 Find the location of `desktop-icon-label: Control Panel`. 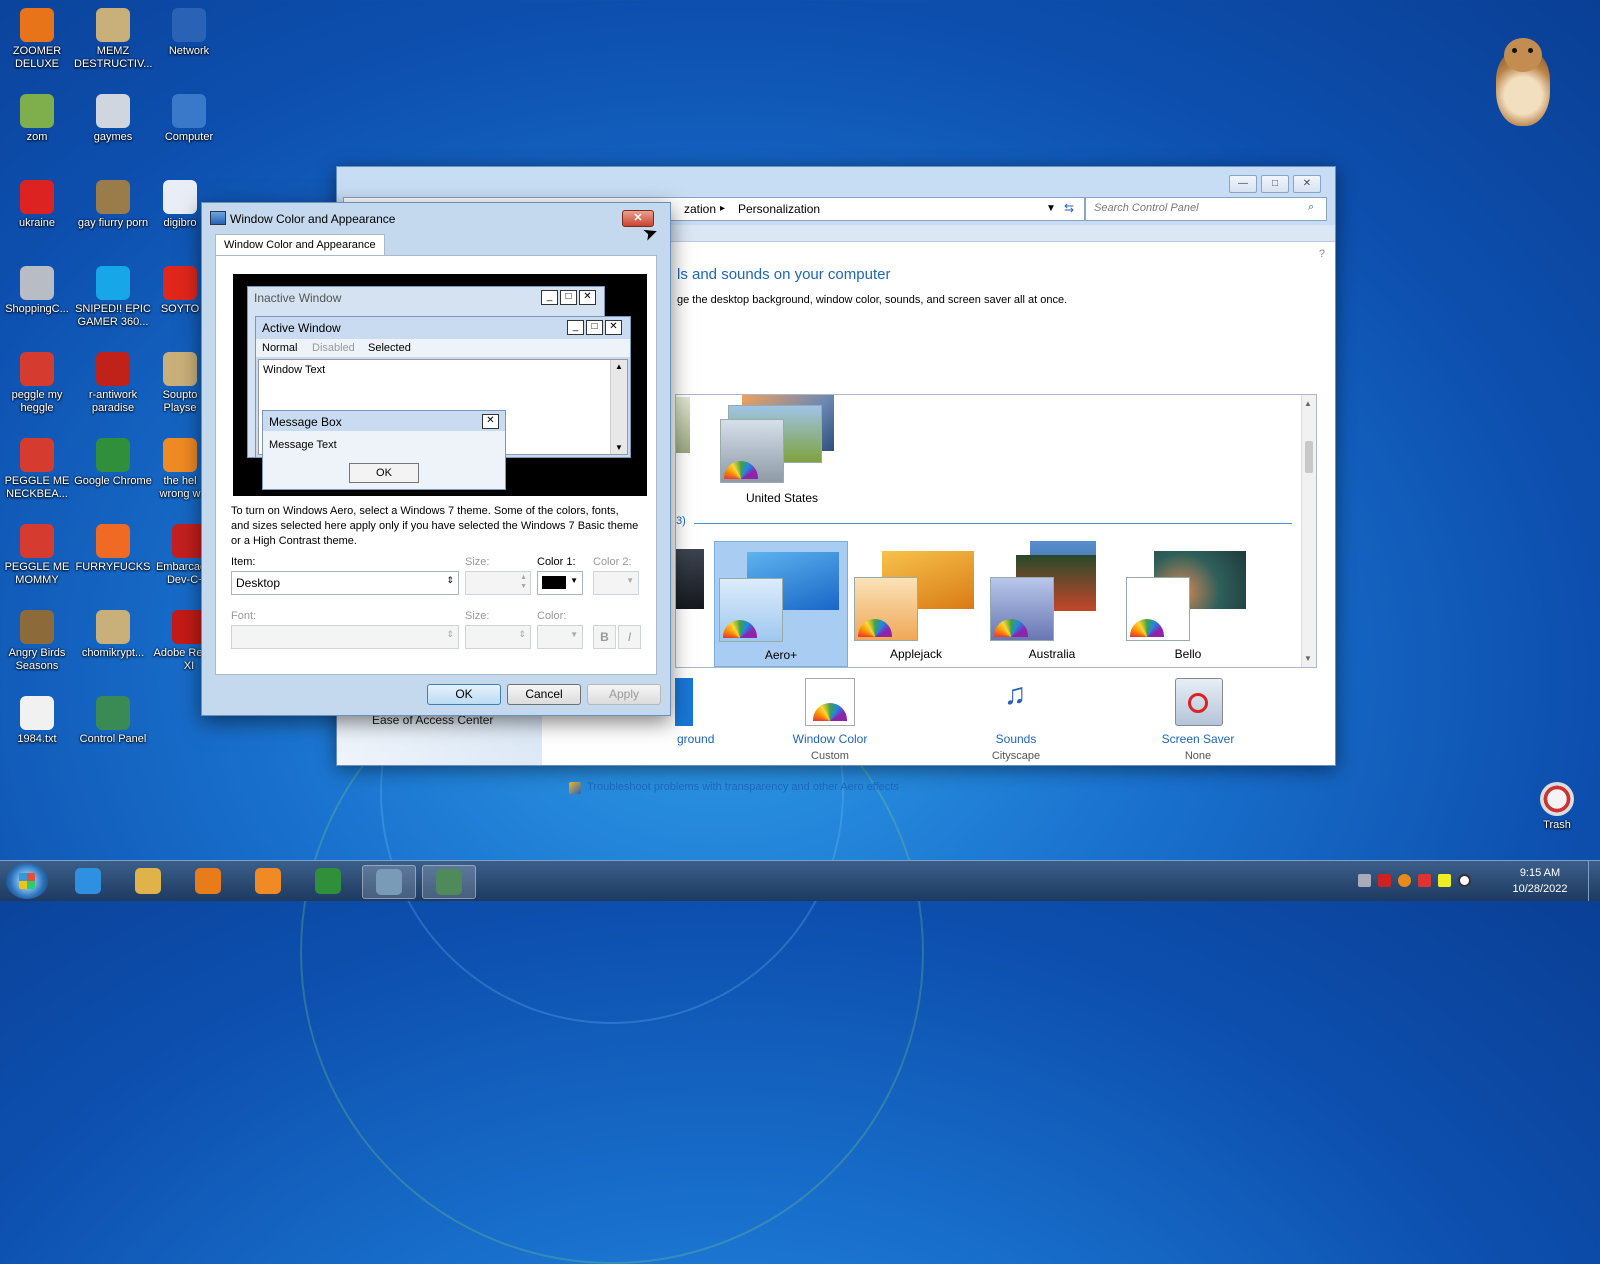

desktop-icon-label: Control Panel is located at coordinates (113, 739).